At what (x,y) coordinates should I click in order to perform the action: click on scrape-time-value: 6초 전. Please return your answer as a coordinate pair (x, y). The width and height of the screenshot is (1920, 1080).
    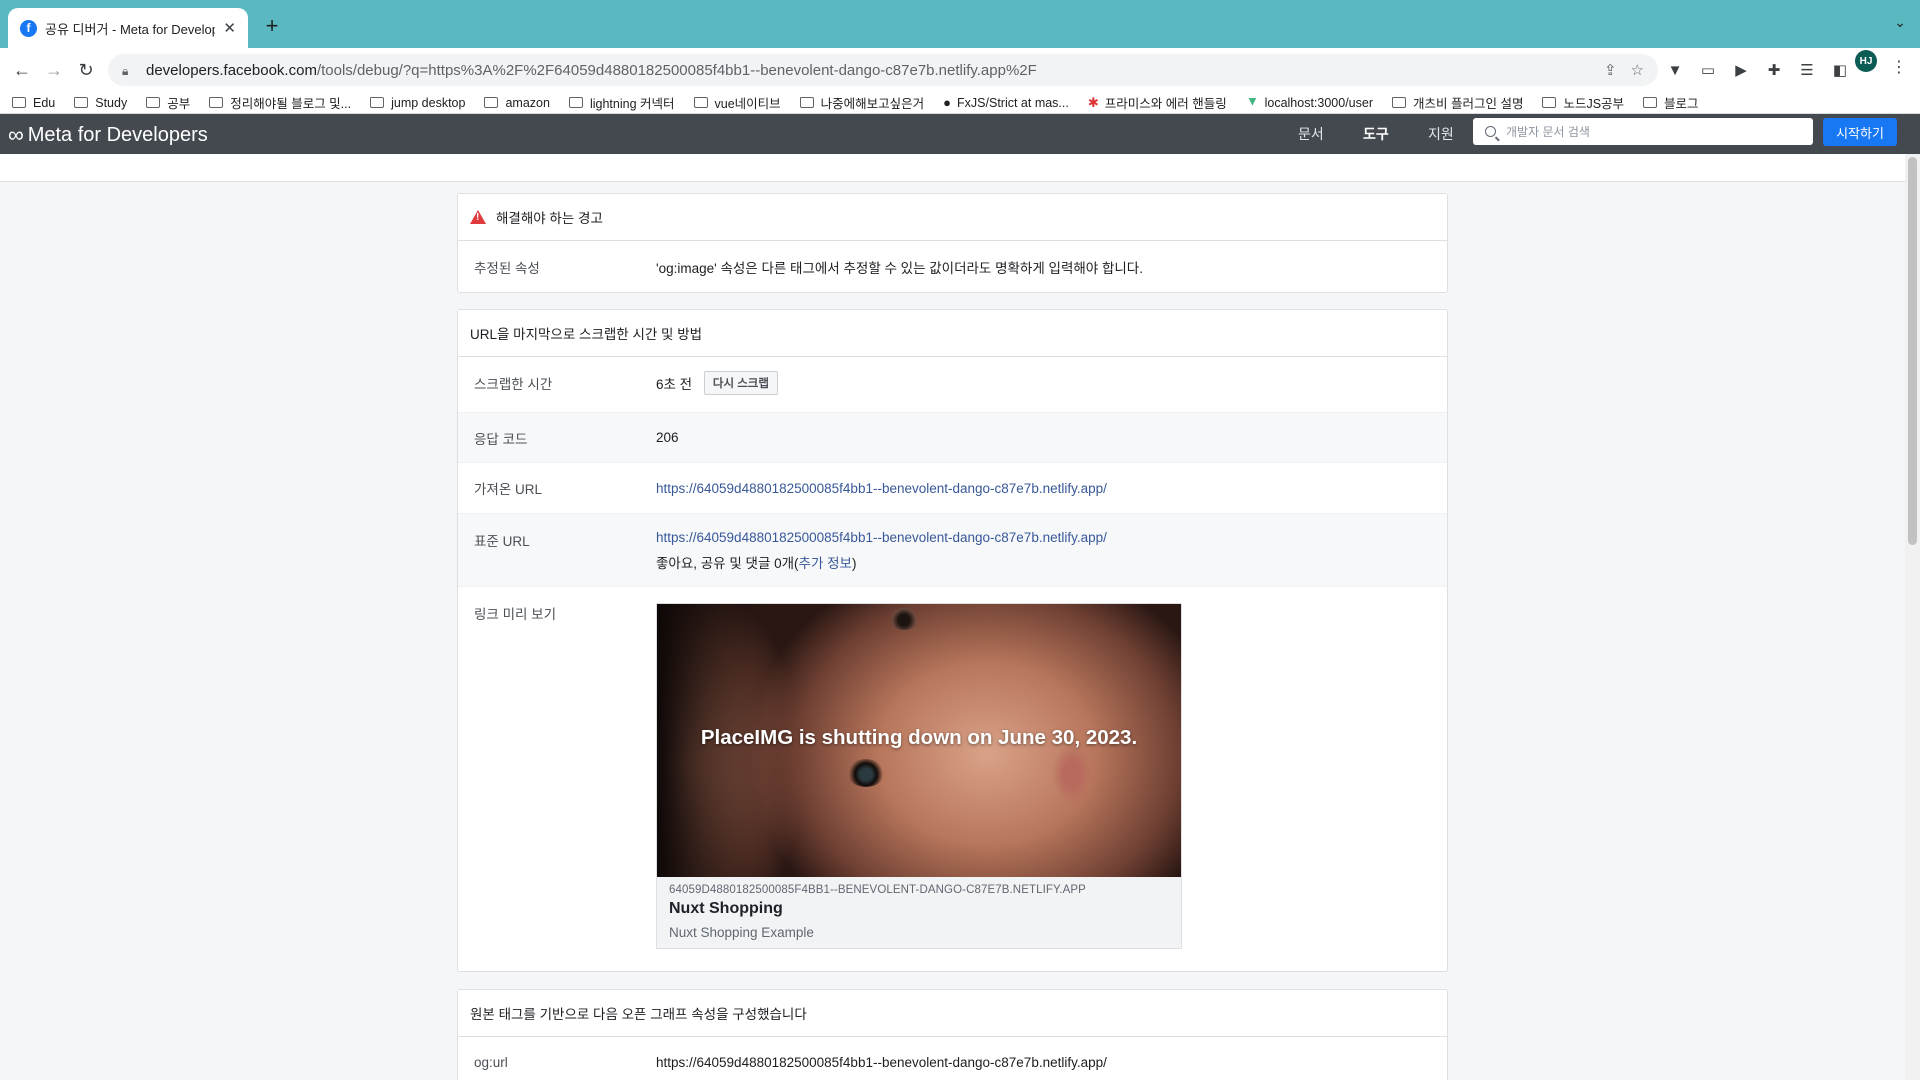
    Looking at the image, I should click on (674, 384).